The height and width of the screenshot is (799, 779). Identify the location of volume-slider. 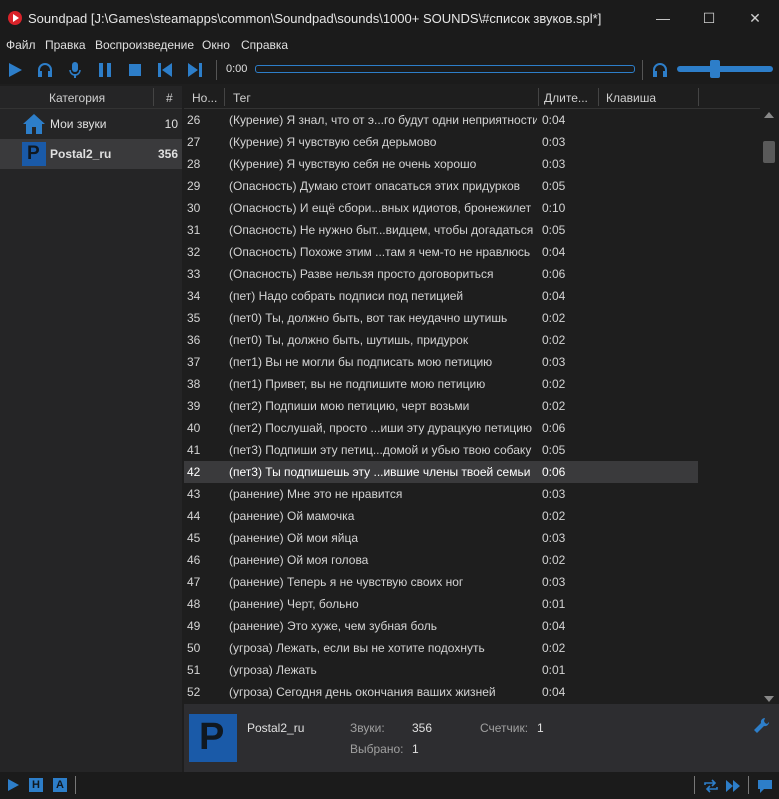
(725, 69).